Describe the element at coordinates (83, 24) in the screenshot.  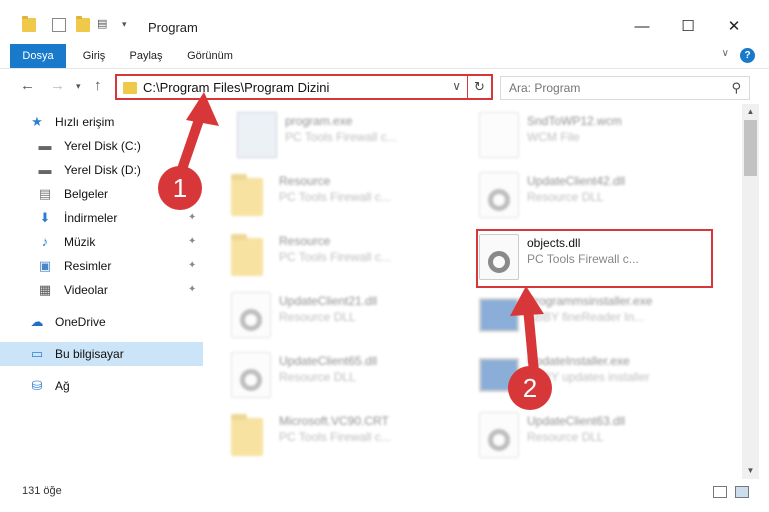
I see `new-folder-icon` at that location.